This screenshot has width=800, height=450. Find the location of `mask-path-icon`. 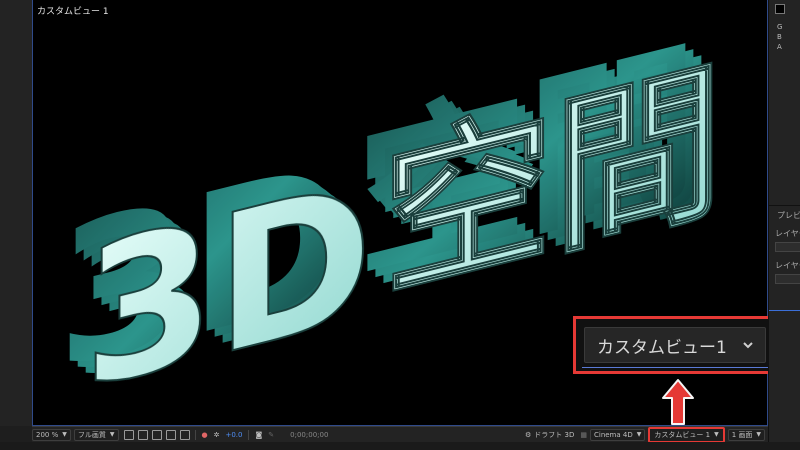

mask-path-icon is located at coordinates (170, 434).